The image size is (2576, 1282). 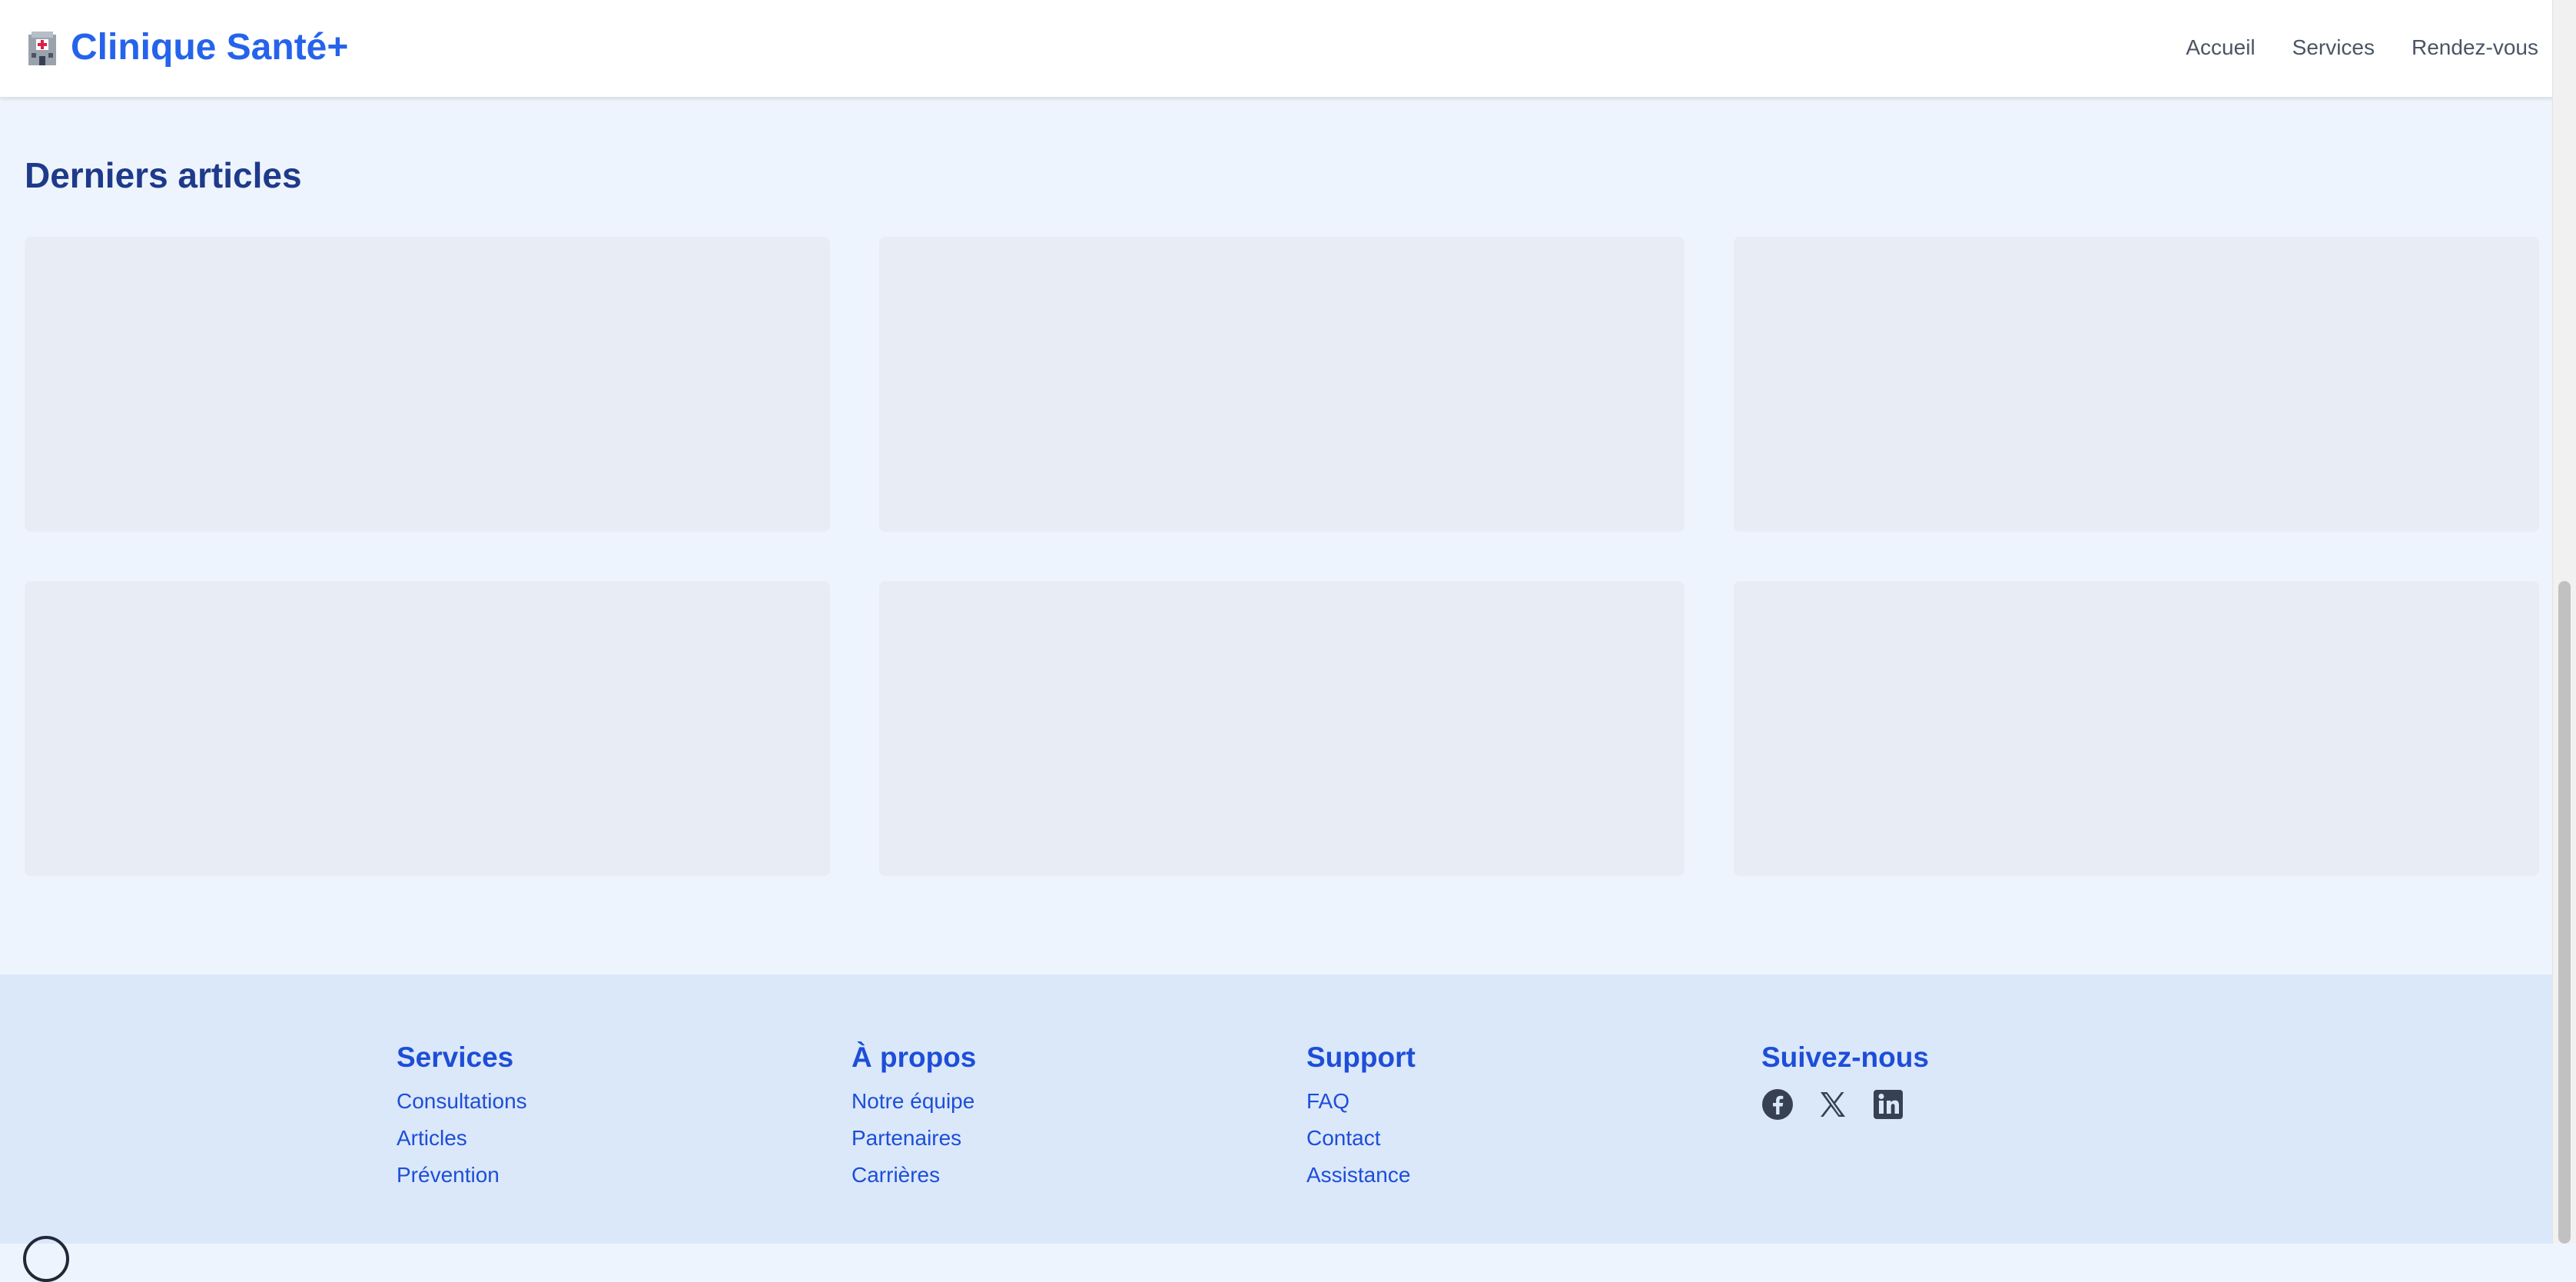 What do you see at coordinates (914, 1057) in the screenshot?
I see `footer-heading-a-propos: À propos` at bounding box center [914, 1057].